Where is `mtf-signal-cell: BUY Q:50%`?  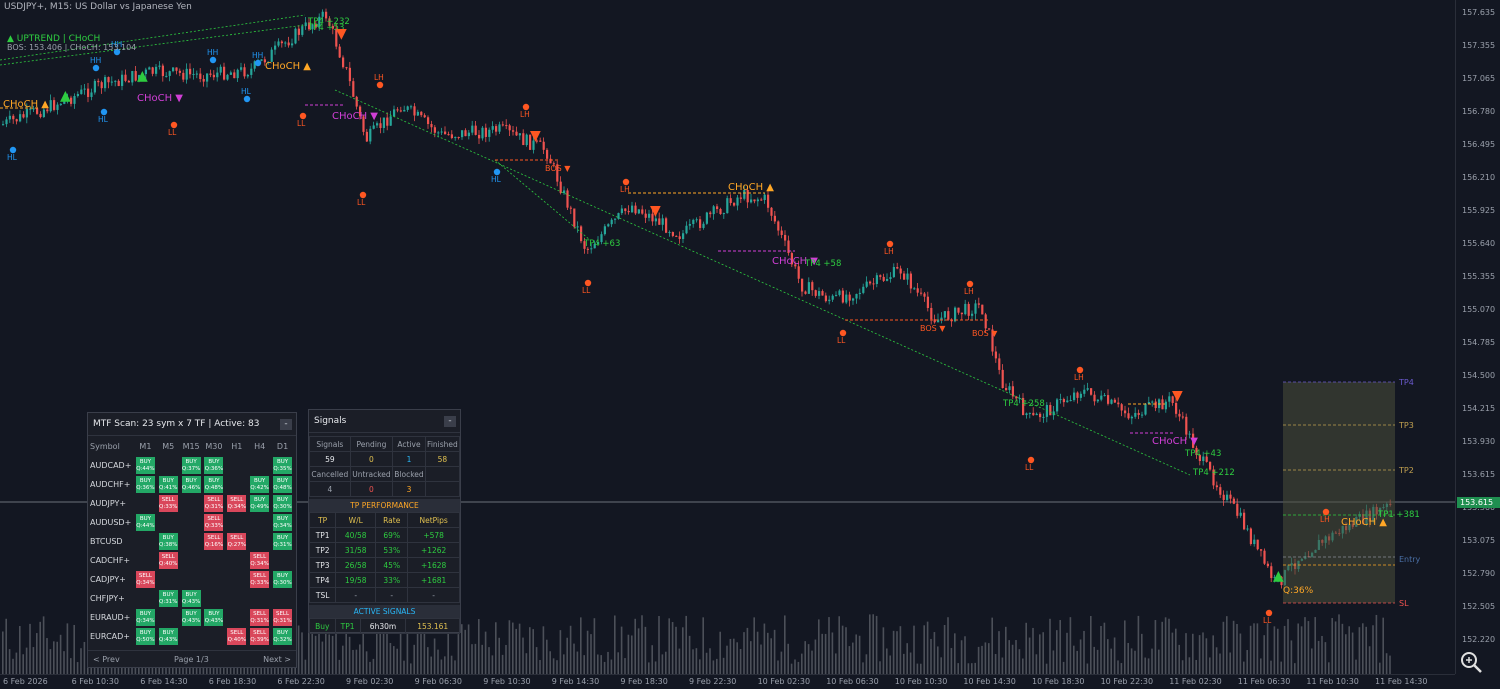
mtf-signal-cell: BUY Q:50% is located at coordinates (145, 636).